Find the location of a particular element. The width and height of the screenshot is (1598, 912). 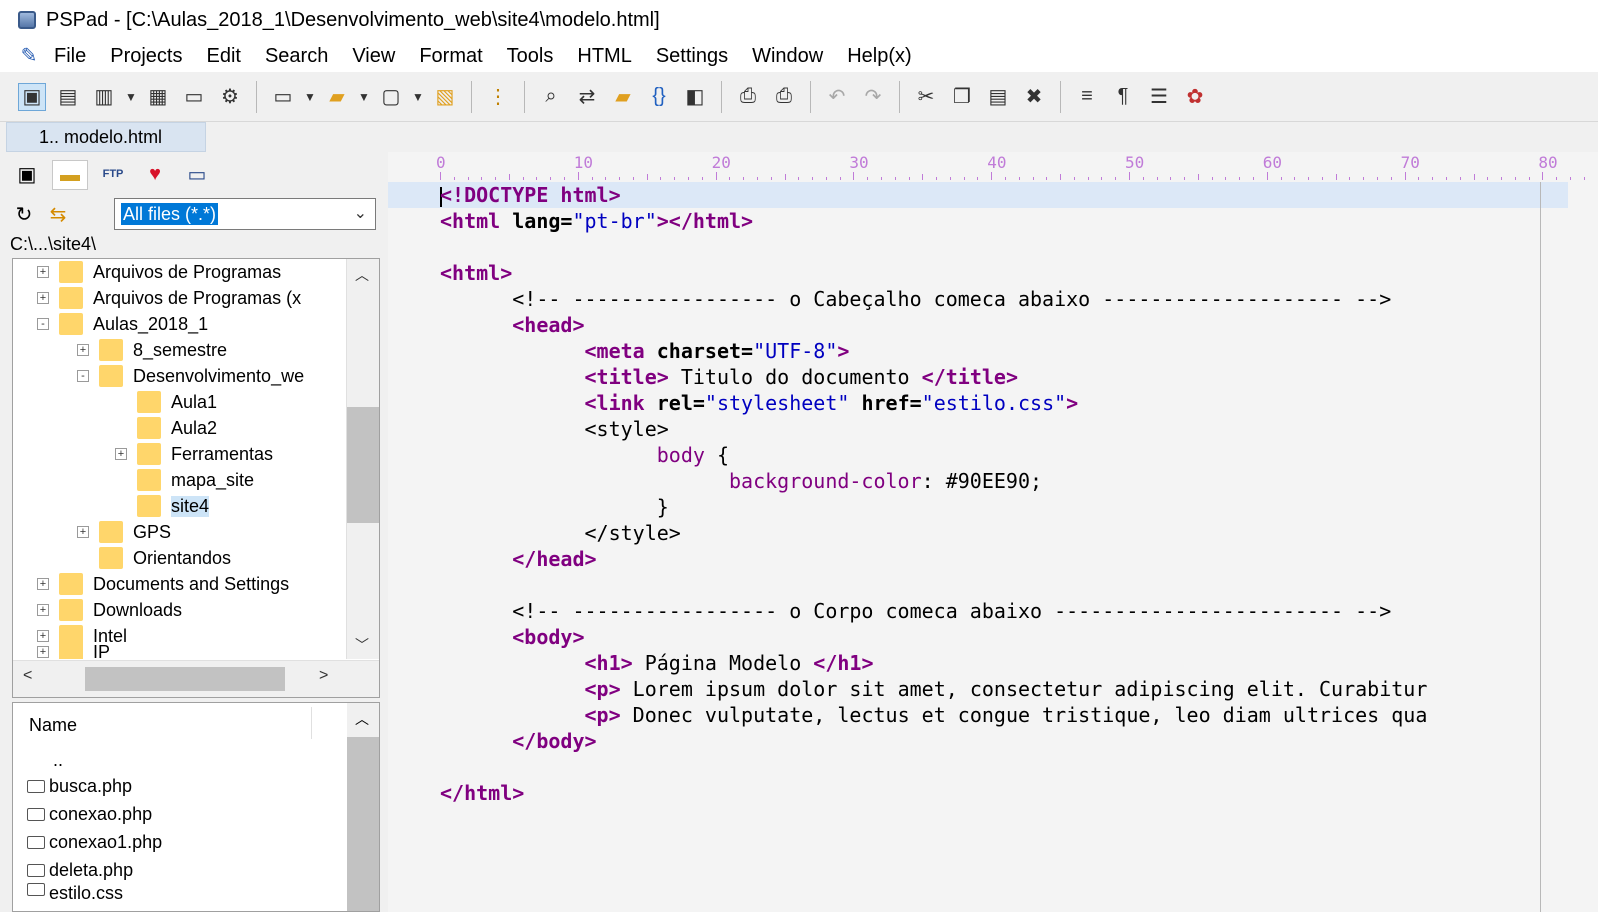

menu-file: File is located at coordinates (70, 56).